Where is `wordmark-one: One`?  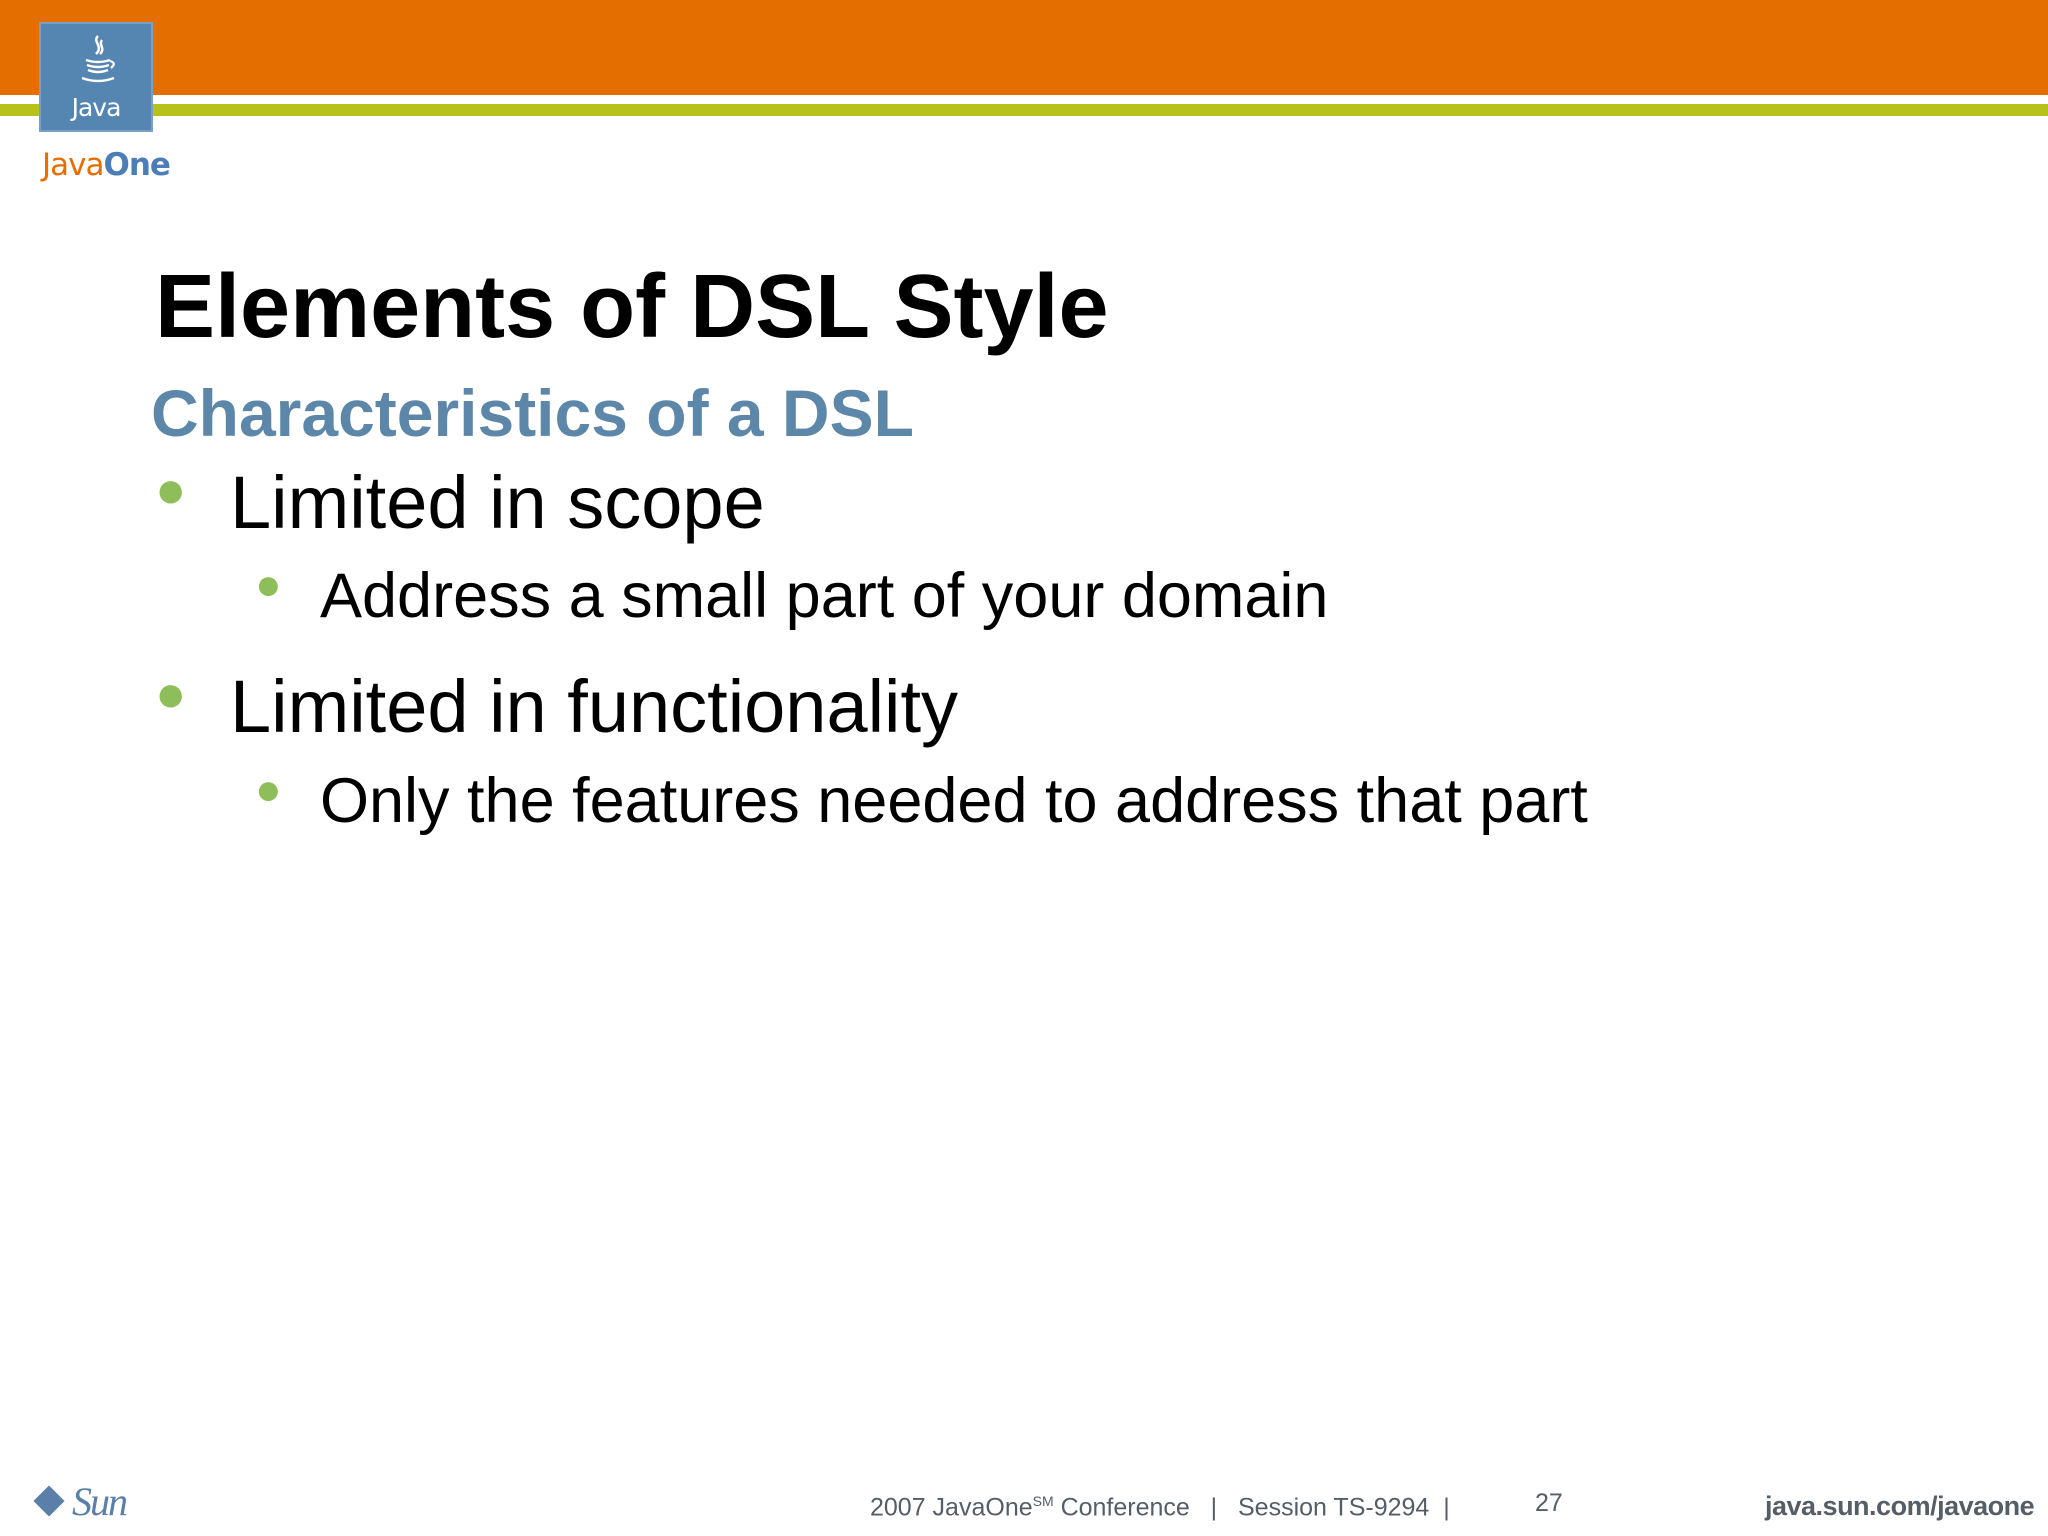 wordmark-one: One is located at coordinates (136, 165).